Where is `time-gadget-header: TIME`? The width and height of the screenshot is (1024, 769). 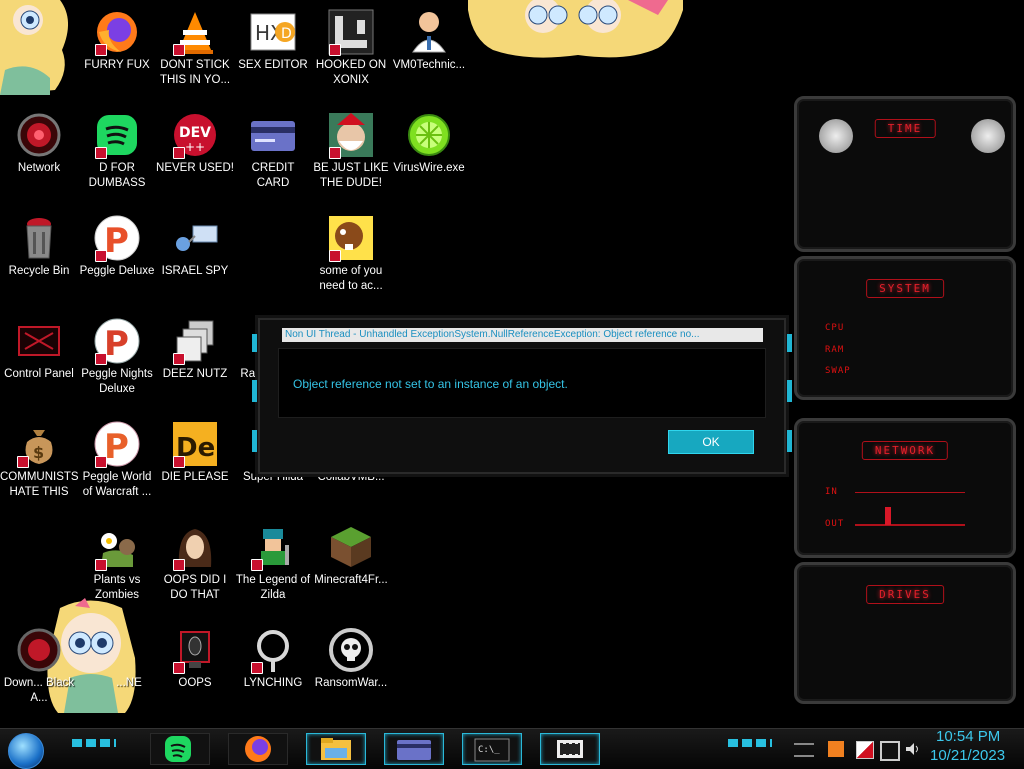 time-gadget-header: TIME is located at coordinates (905, 128).